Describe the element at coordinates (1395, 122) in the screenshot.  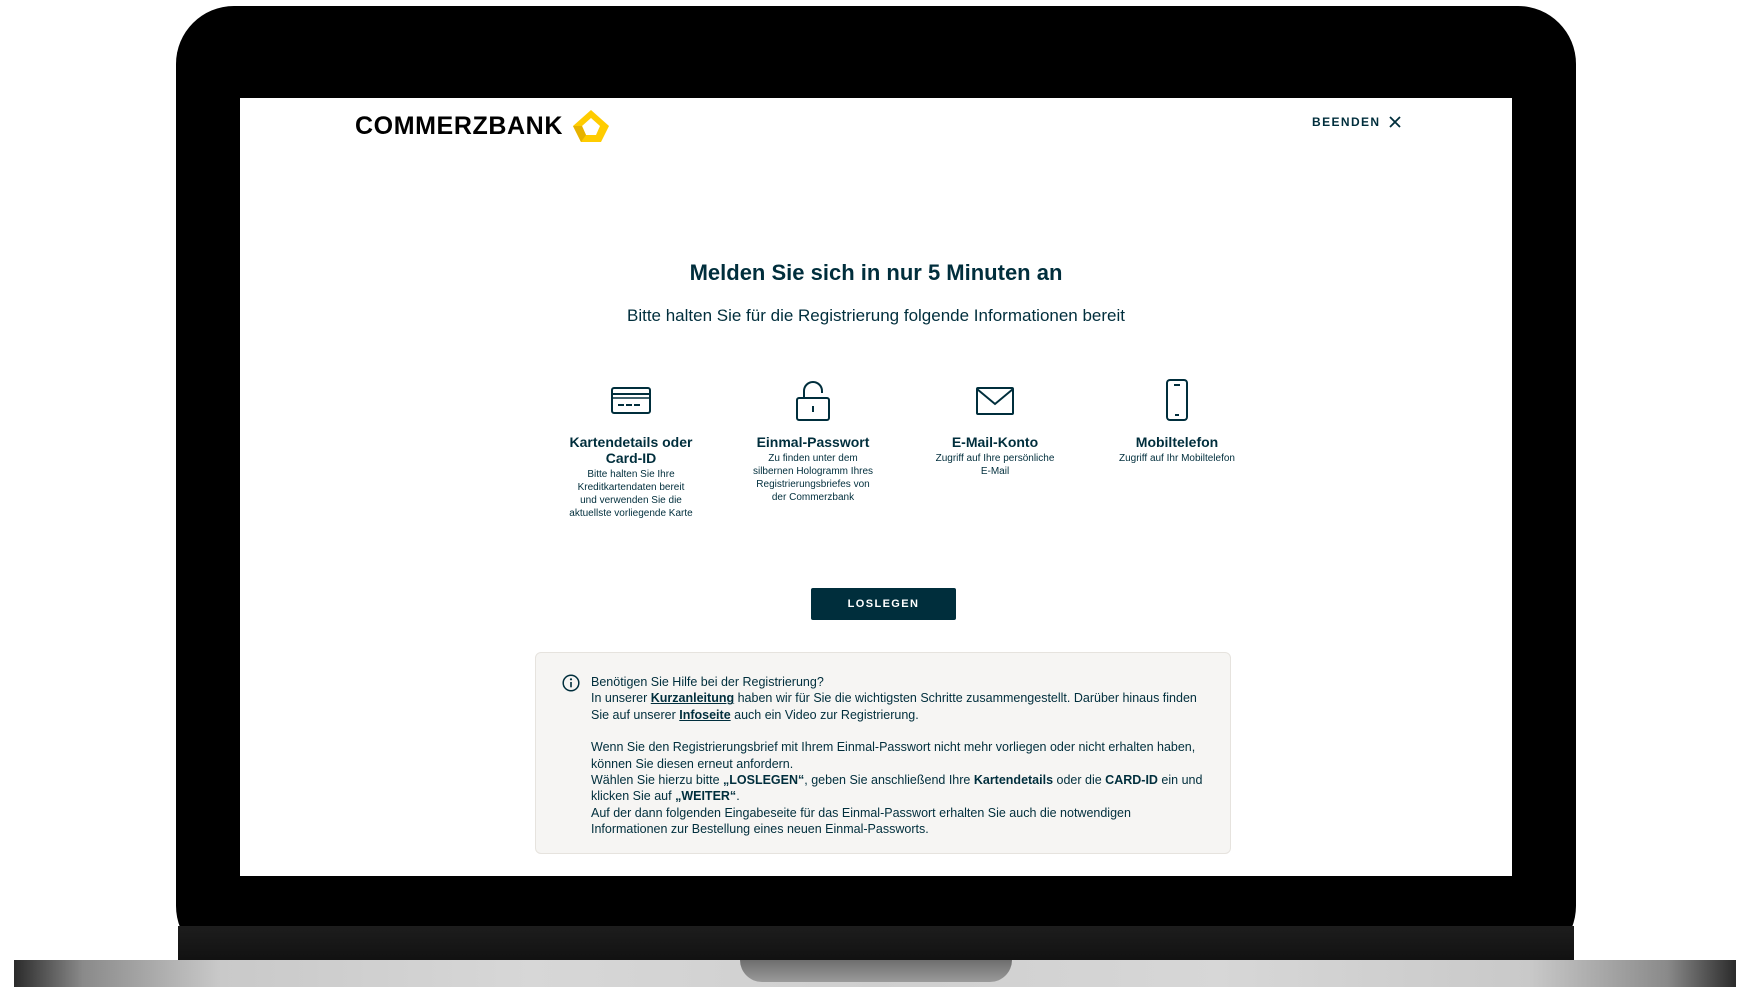
I see `close-icon` at that location.